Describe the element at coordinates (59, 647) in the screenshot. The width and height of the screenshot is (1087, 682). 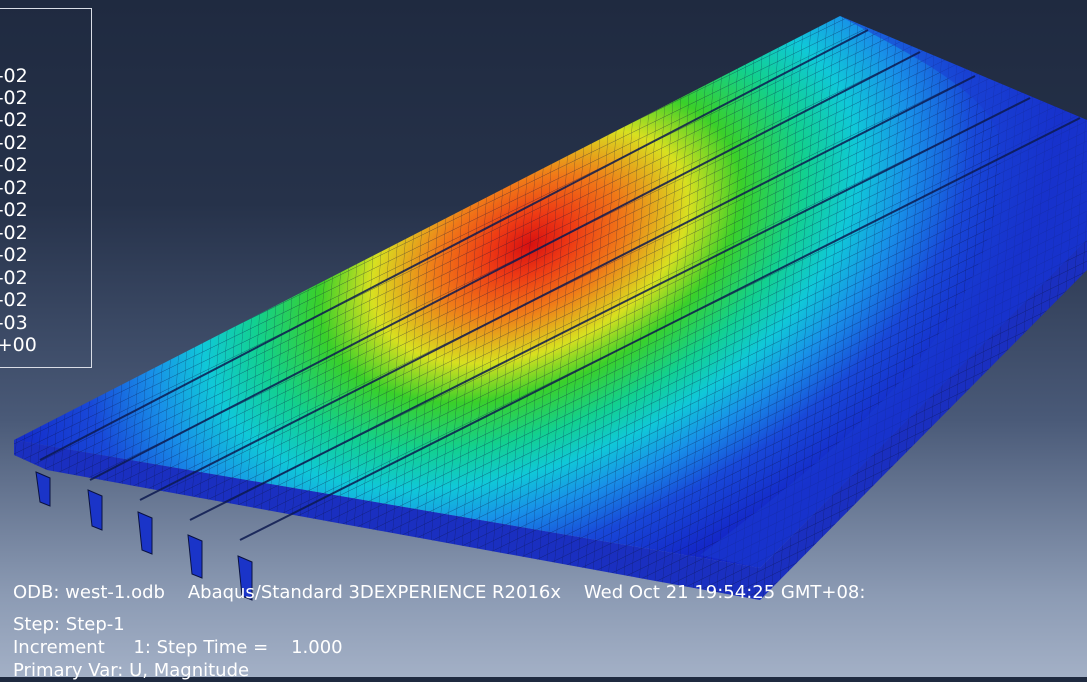
I see `increment-label: Increment` at that location.